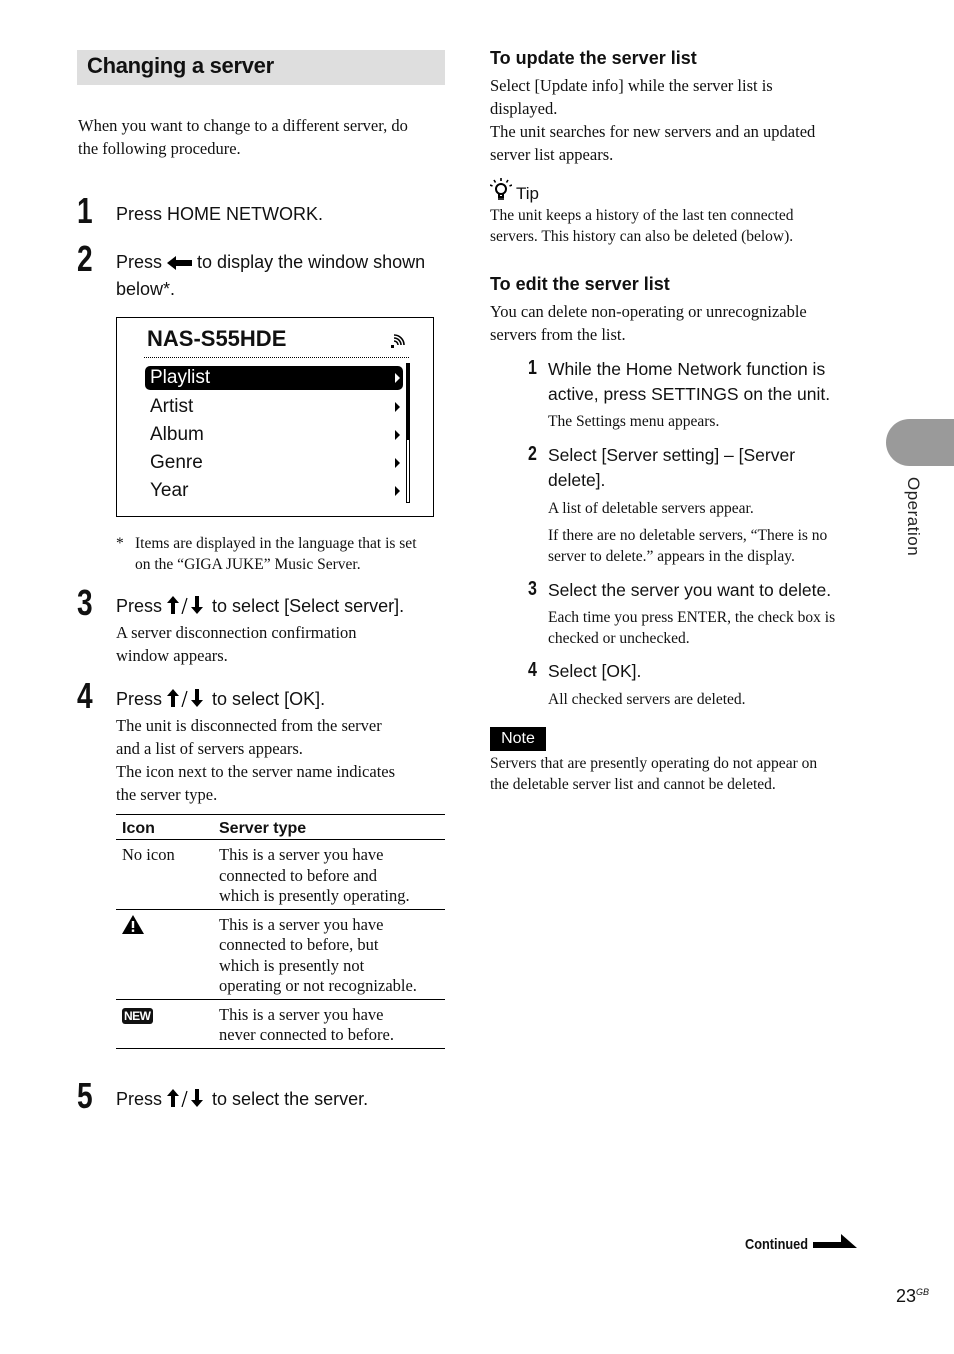 This screenshot has width=954, height=1354. I want to click on step-number: 2, so click(85, 258).